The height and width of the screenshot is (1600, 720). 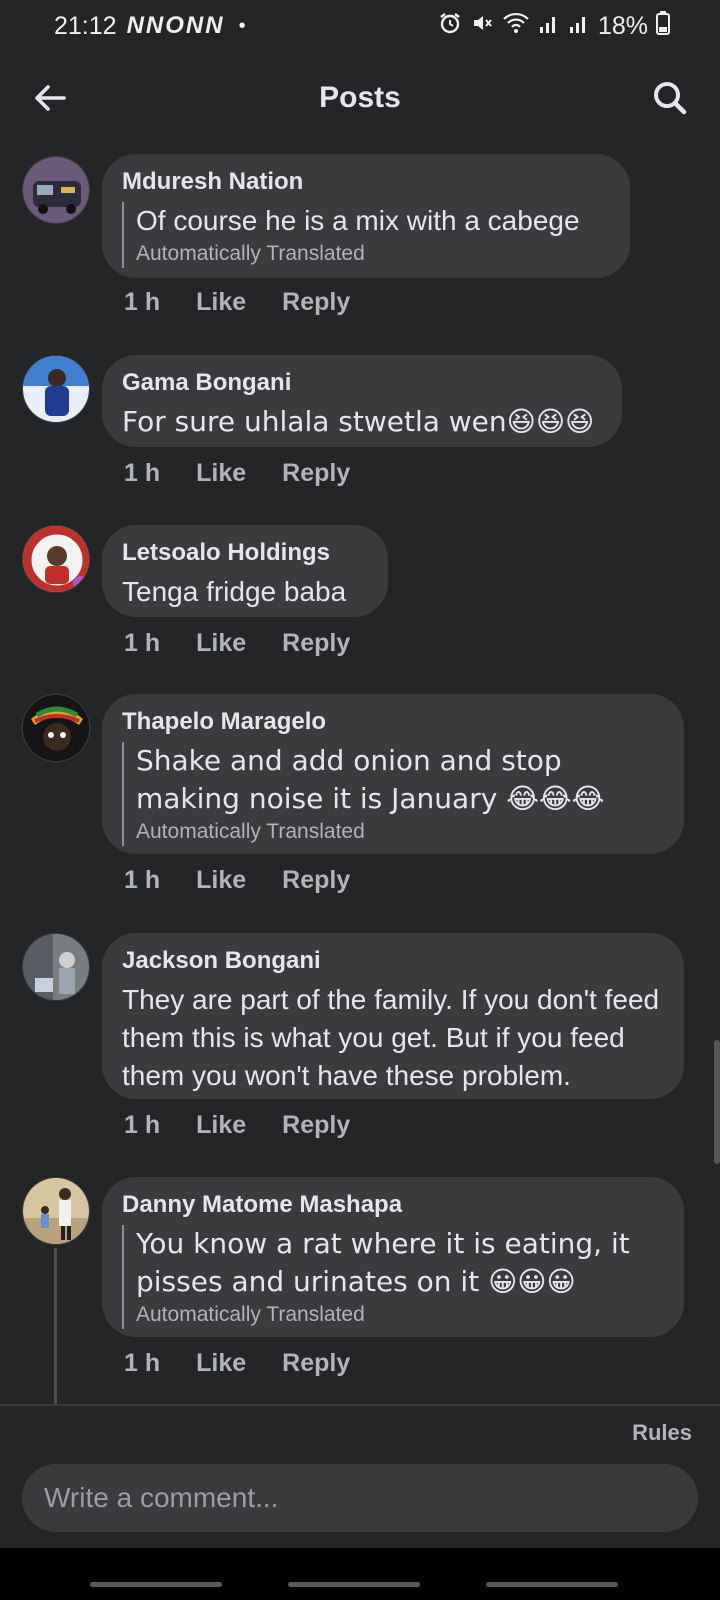 I want to click on nav-recents-button, so click(x=156, y=1584).